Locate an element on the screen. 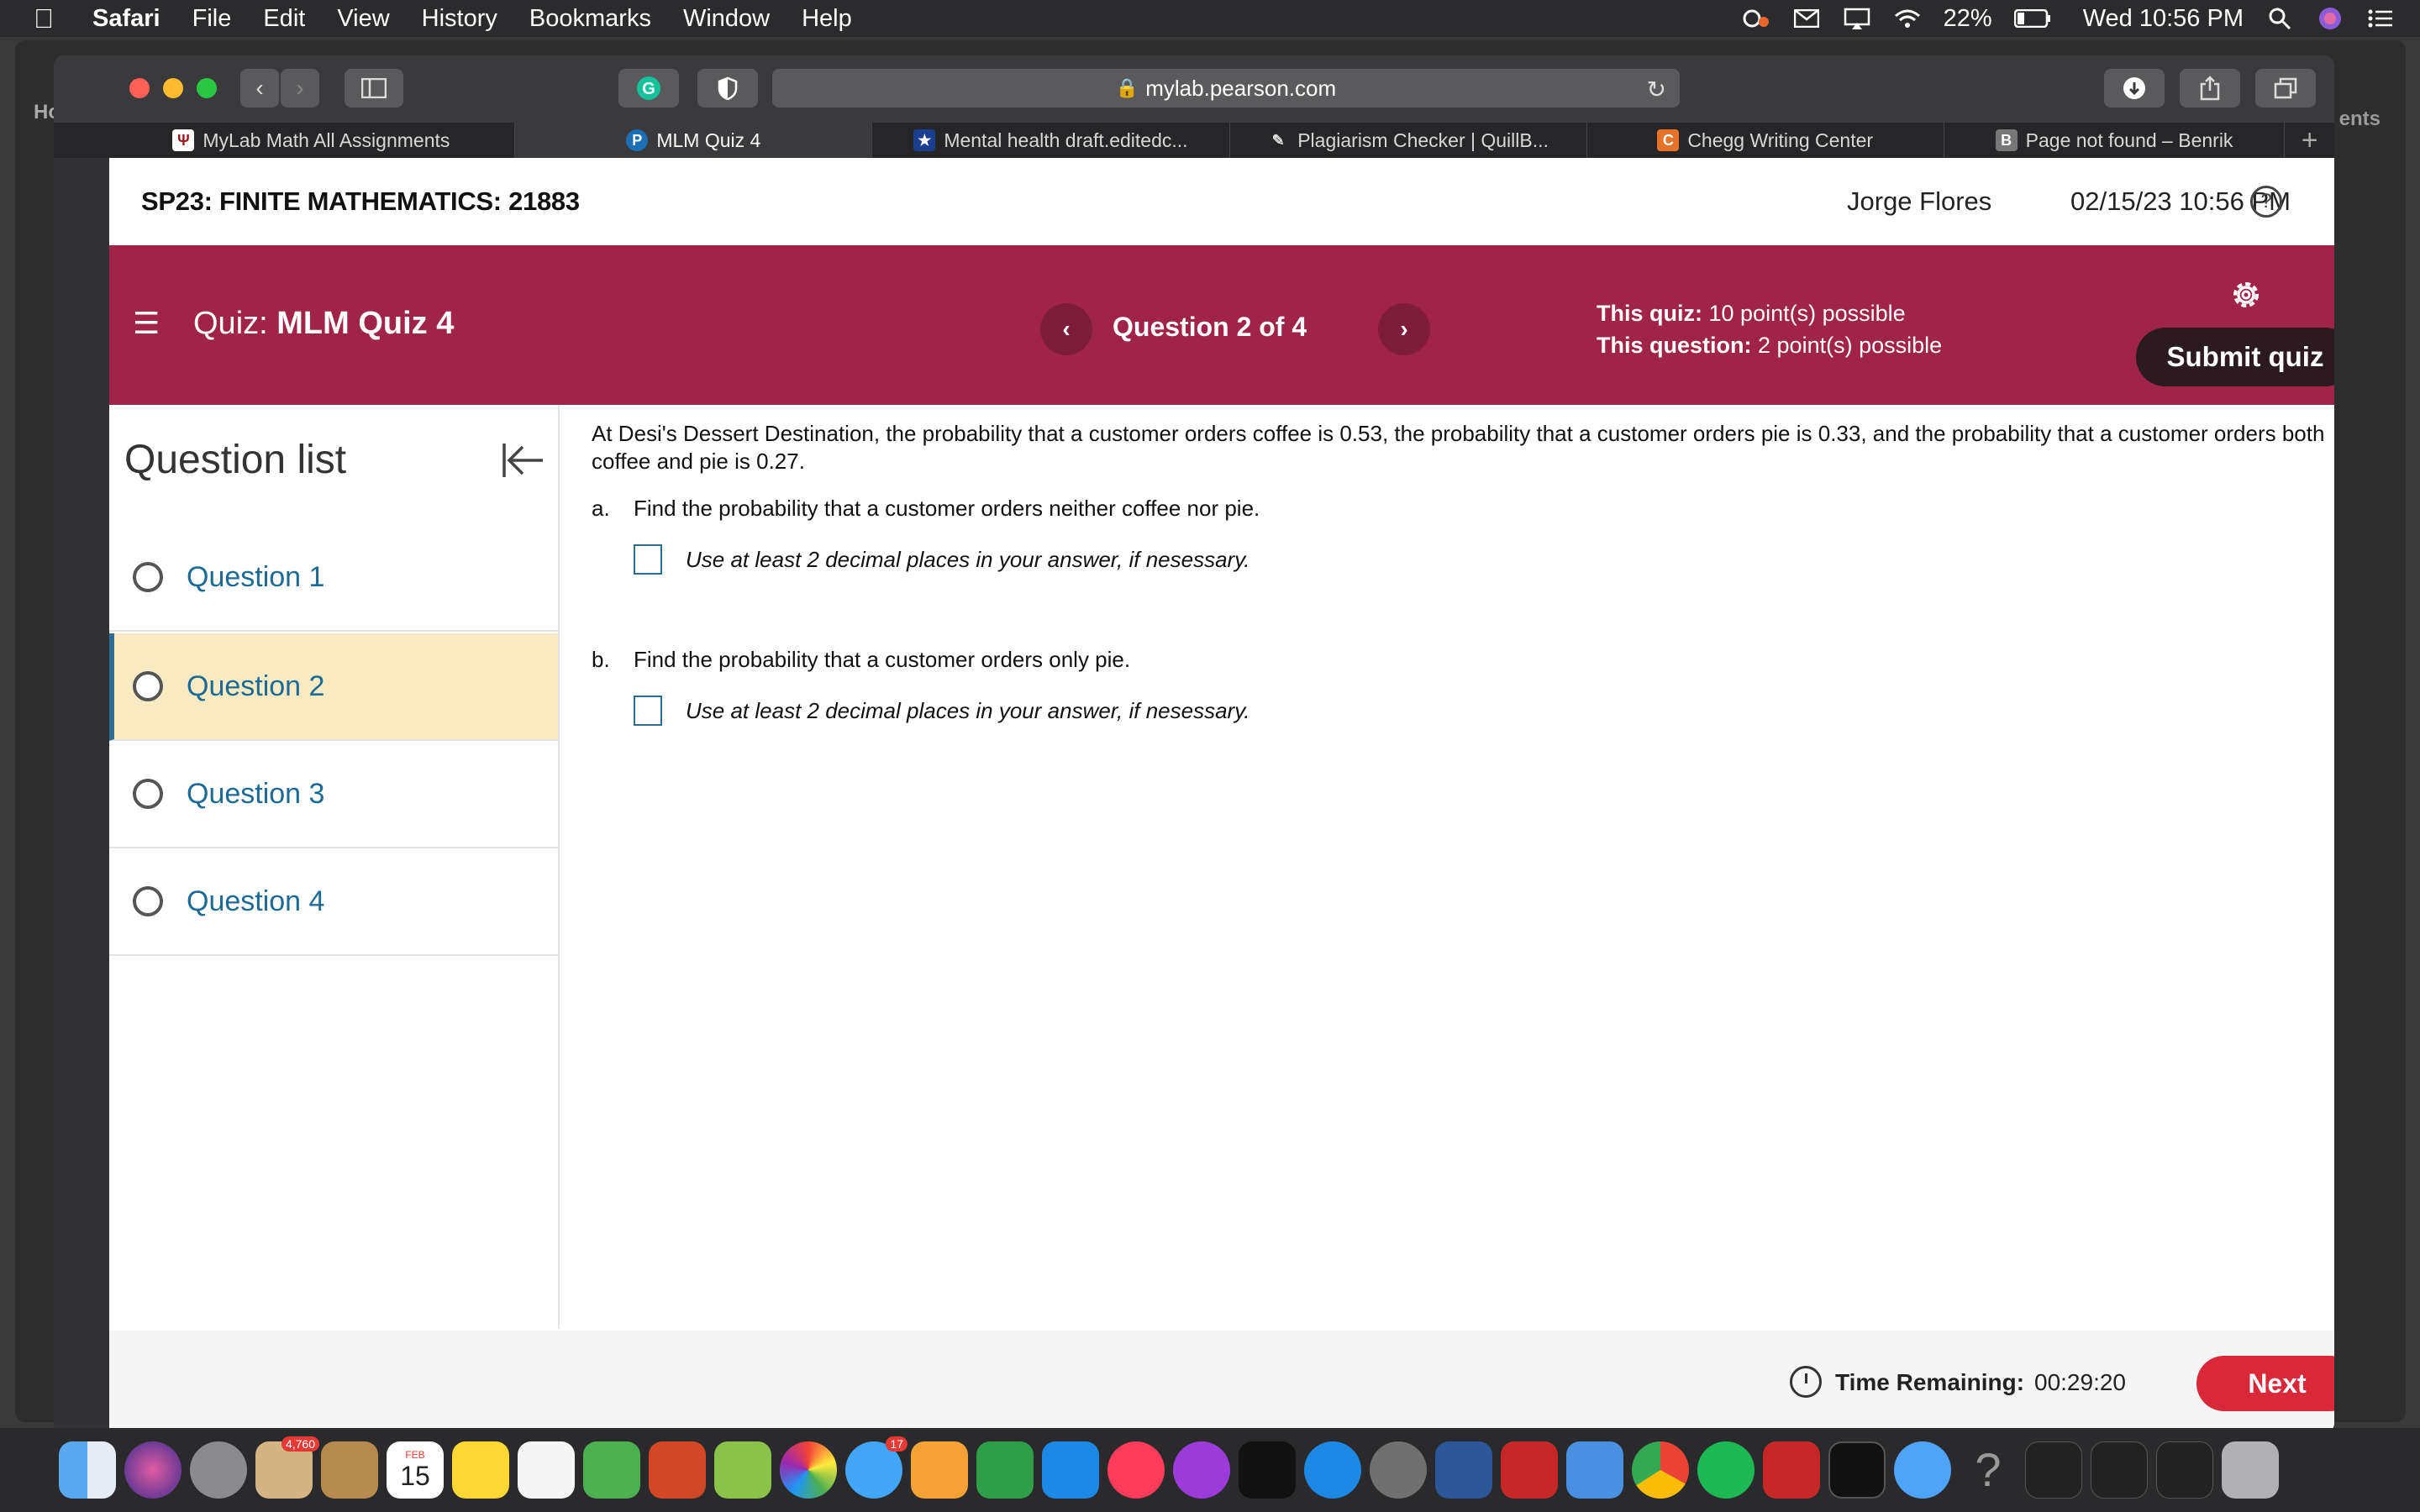  zoom-window-icon is located at coordinates (207, 88).